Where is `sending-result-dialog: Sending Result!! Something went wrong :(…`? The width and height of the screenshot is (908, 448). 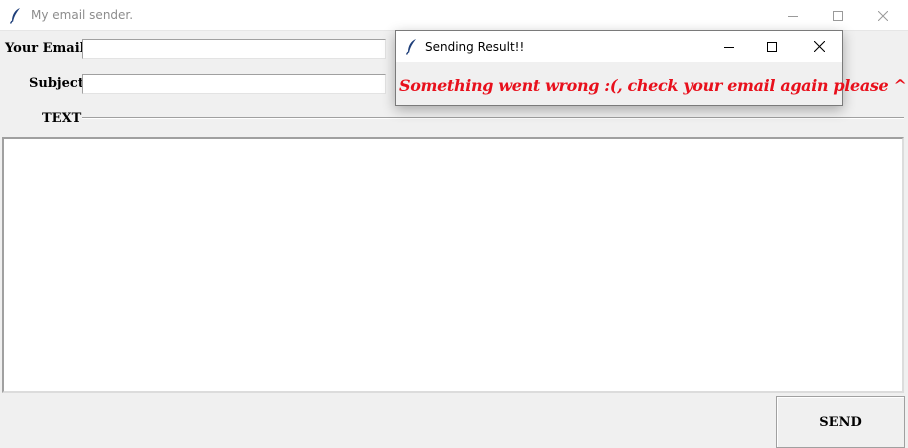
sending-result-dialog: Sending Result!! Something went wrong :(… is located at coordinates (651, 68).